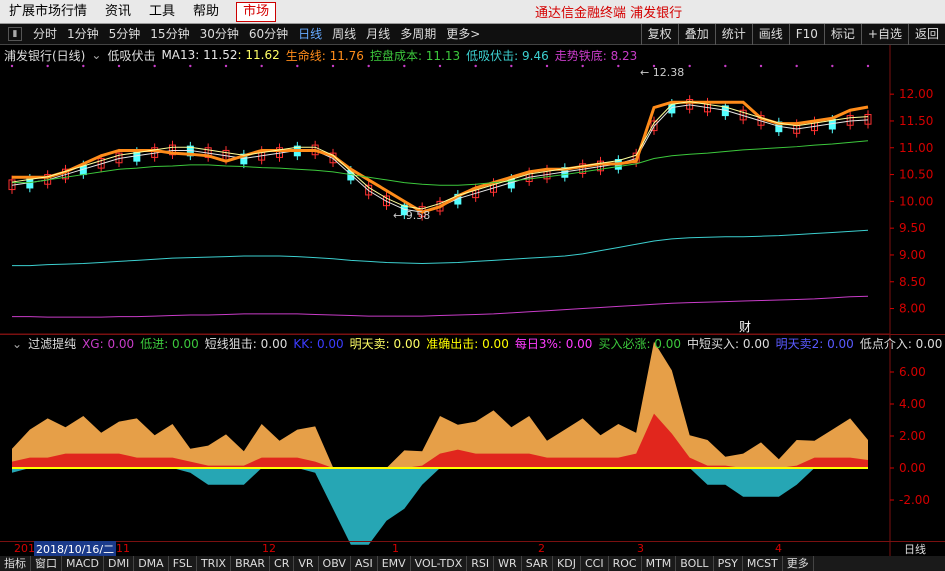 This screenshot has height=571, width=945. Describe the element at coordinates (745, 327) in the screenshot. I see `finance-marker: 财` at that location.